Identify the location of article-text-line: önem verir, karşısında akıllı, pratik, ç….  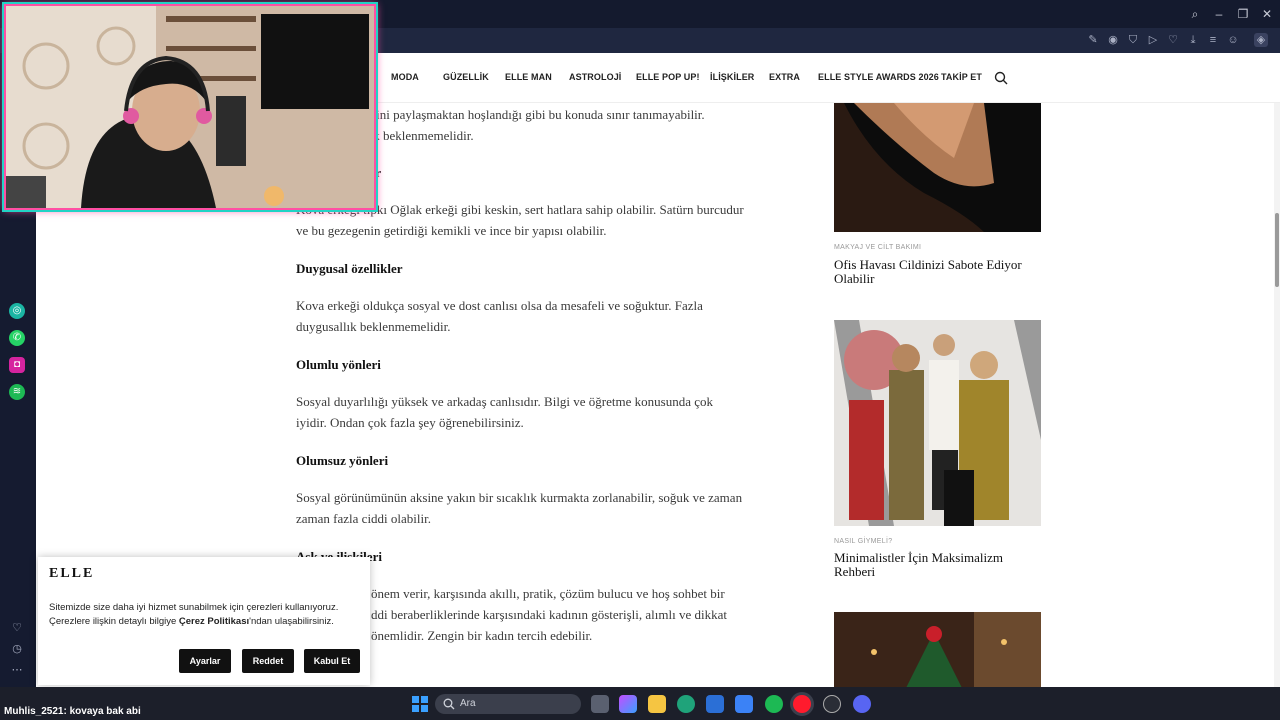
(548, 593).